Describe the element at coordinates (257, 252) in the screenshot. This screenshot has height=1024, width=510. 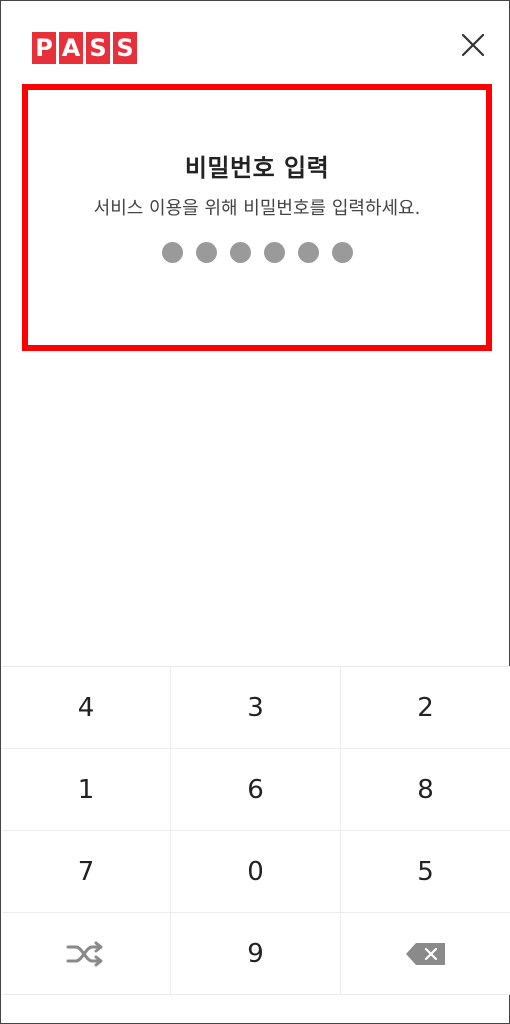
I see `pin-indicator` at that location.